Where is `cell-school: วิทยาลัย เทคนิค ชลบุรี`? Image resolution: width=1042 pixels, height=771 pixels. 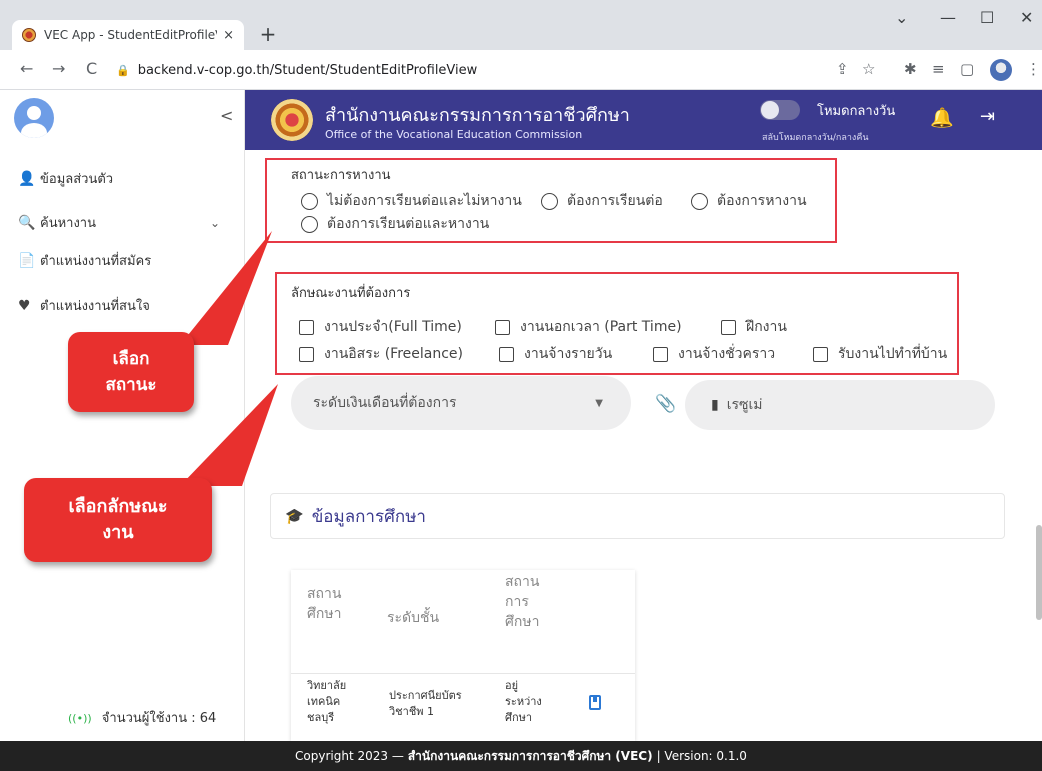
cell-school: วิทยาลัย เทคนิค ชลบุรี is located at coordinates (327, 701).